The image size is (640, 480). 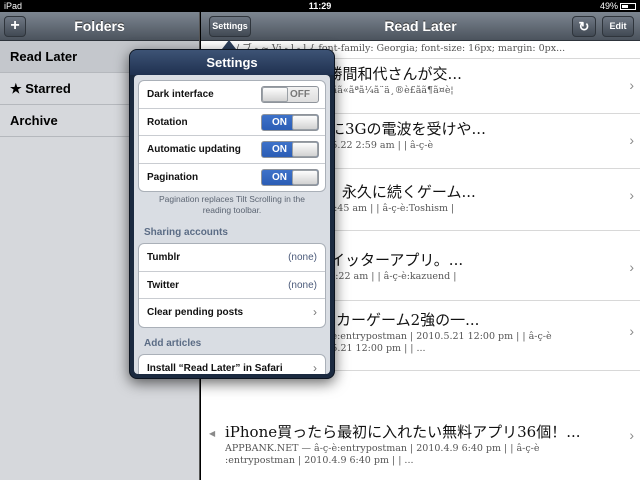 What do you see at coordinates (167, 122) in the screenshot?
I see `setting-label: Rotation` at bounding box center [167, 122].